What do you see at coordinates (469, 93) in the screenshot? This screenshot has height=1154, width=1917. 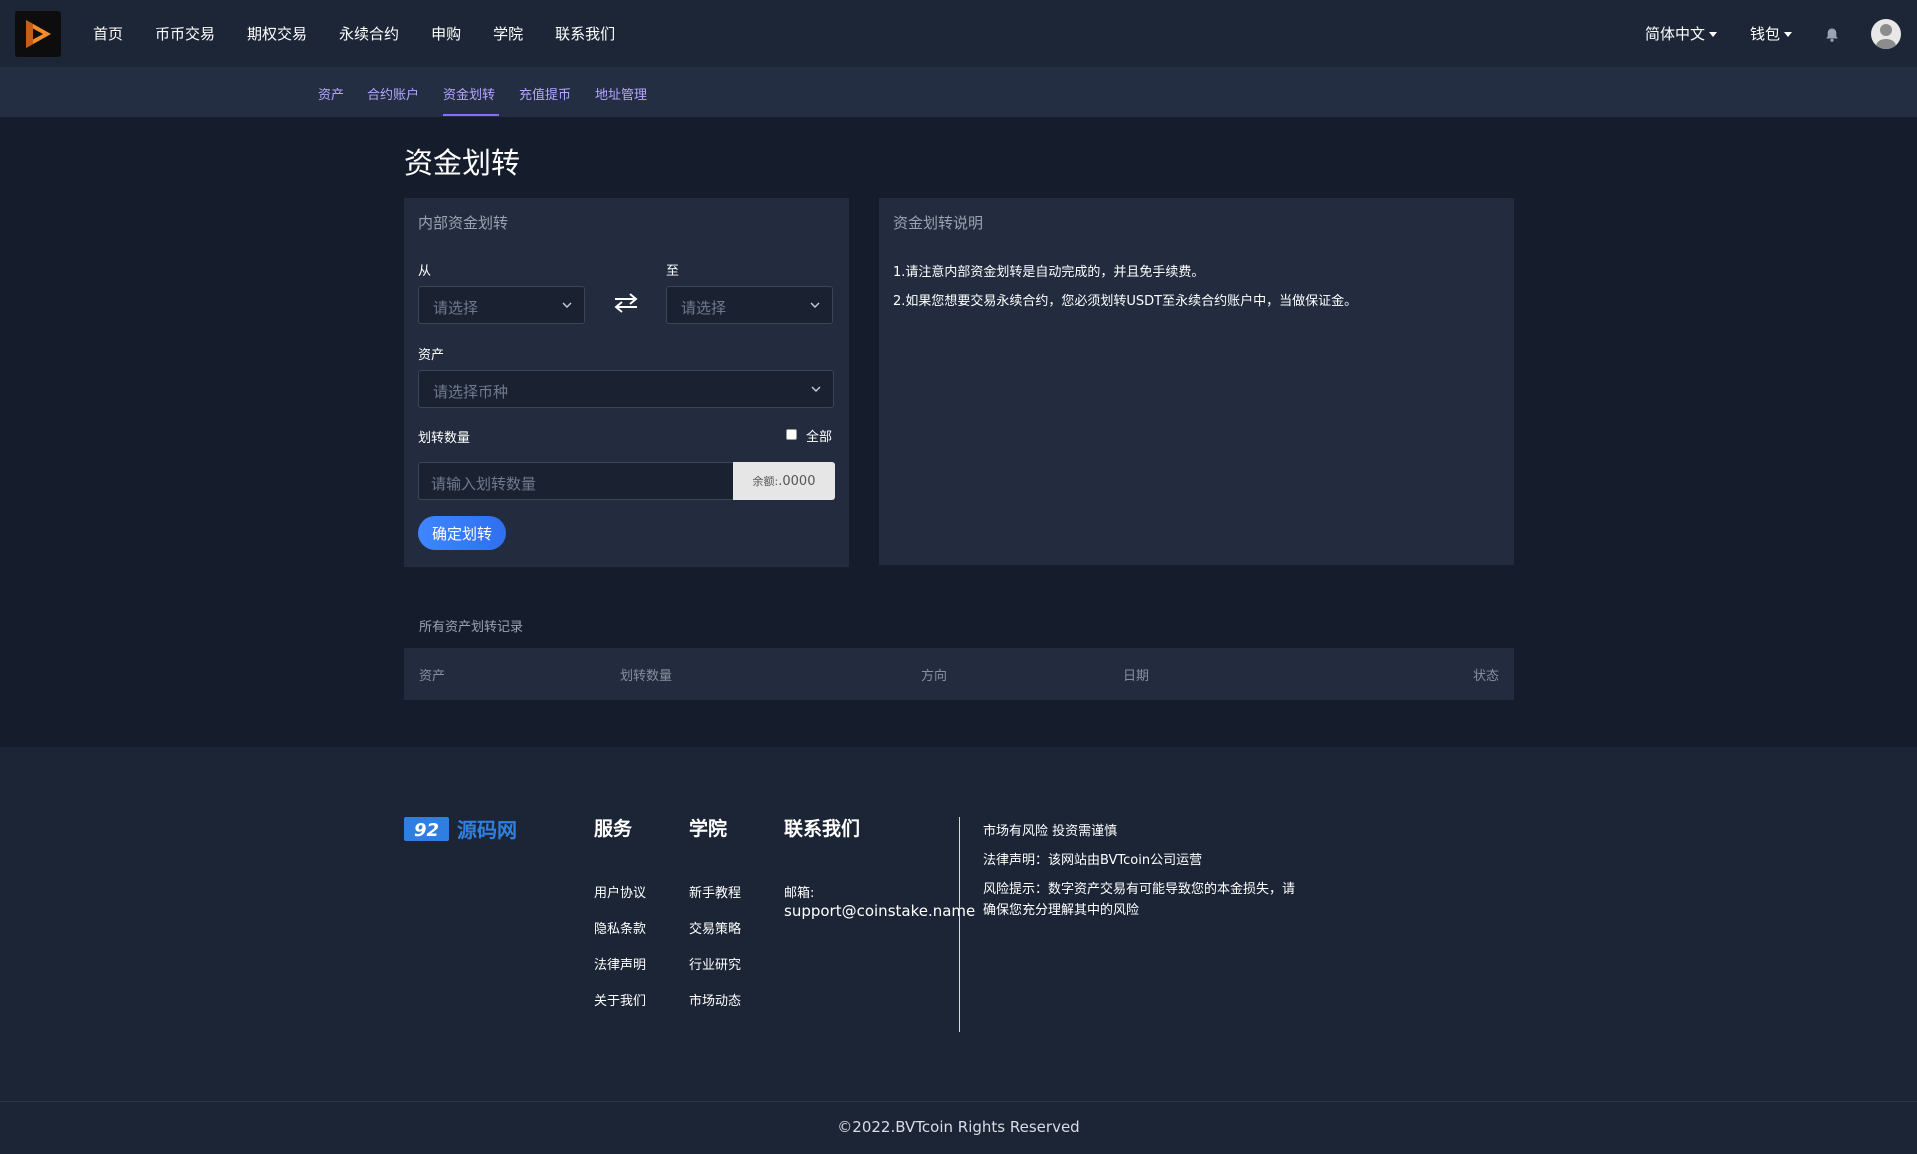 I see `subnav-fund-transfer: 资金划转` at bounding box center [469, 93].